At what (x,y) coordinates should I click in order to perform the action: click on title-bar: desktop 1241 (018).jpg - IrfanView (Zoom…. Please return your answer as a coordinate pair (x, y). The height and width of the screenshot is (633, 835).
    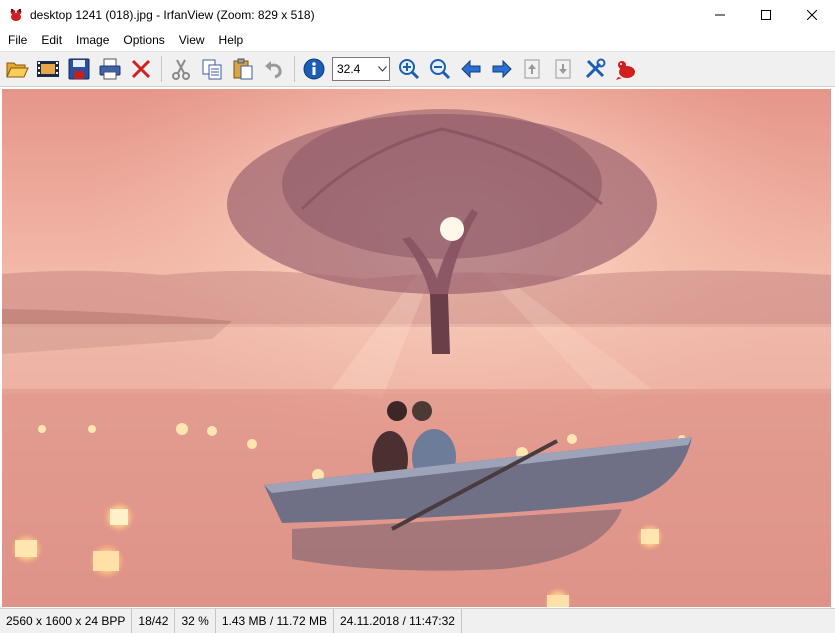
    Looking at the image, I should click on (417, 15).